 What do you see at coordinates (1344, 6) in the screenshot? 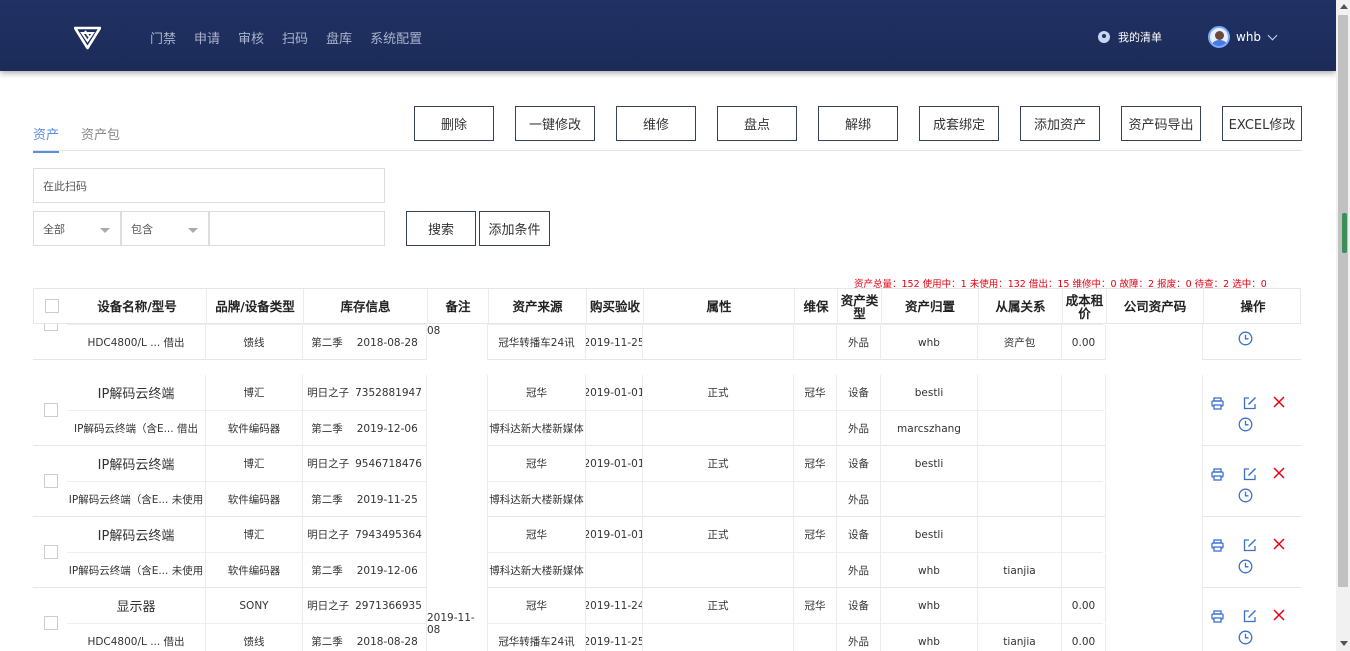
I see `scroll-up-icon` at bounding box center [1344, 6].